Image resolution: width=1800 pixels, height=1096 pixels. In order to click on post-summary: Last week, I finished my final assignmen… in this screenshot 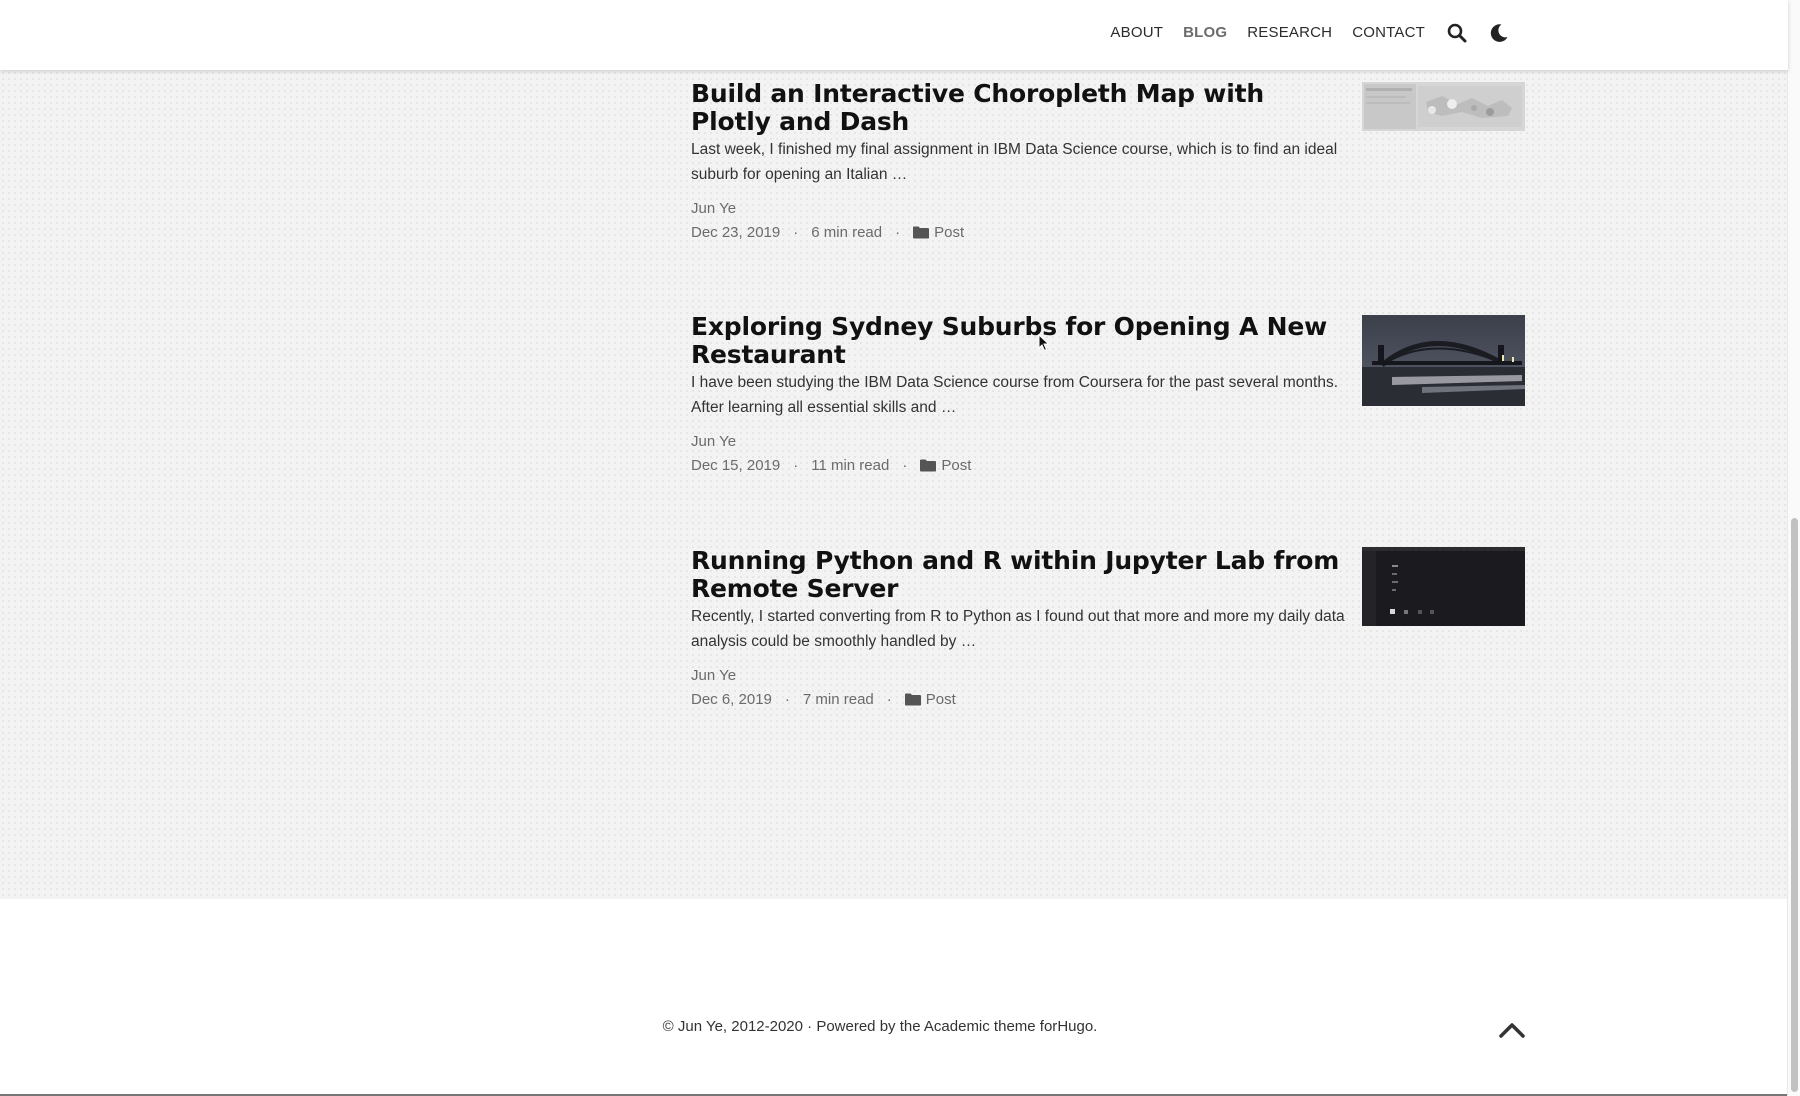, I will do `click(1014, 162)`.